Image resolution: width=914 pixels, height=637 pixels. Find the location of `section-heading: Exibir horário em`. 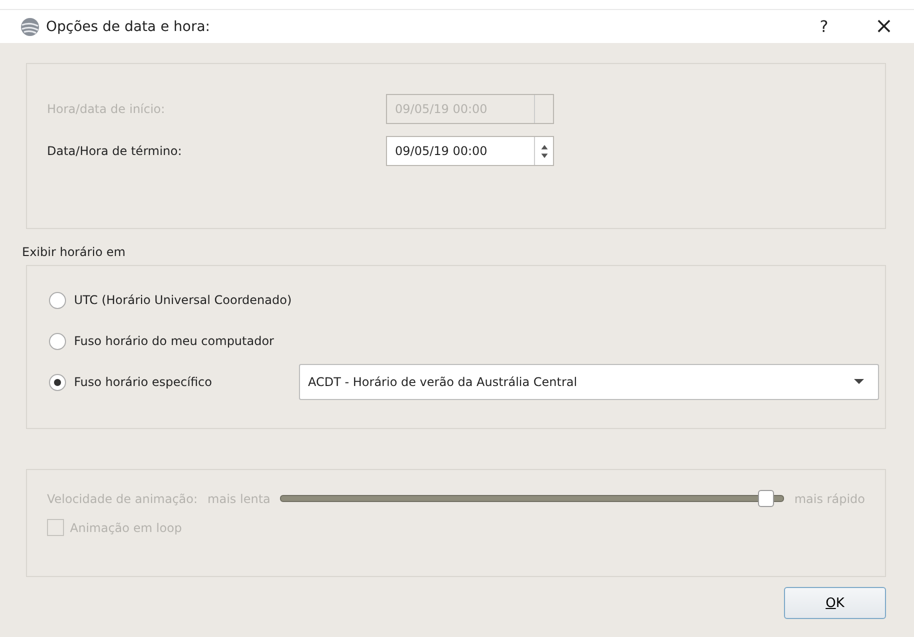

section-heading: Exibir horário em is located at coordinates (74, 252).